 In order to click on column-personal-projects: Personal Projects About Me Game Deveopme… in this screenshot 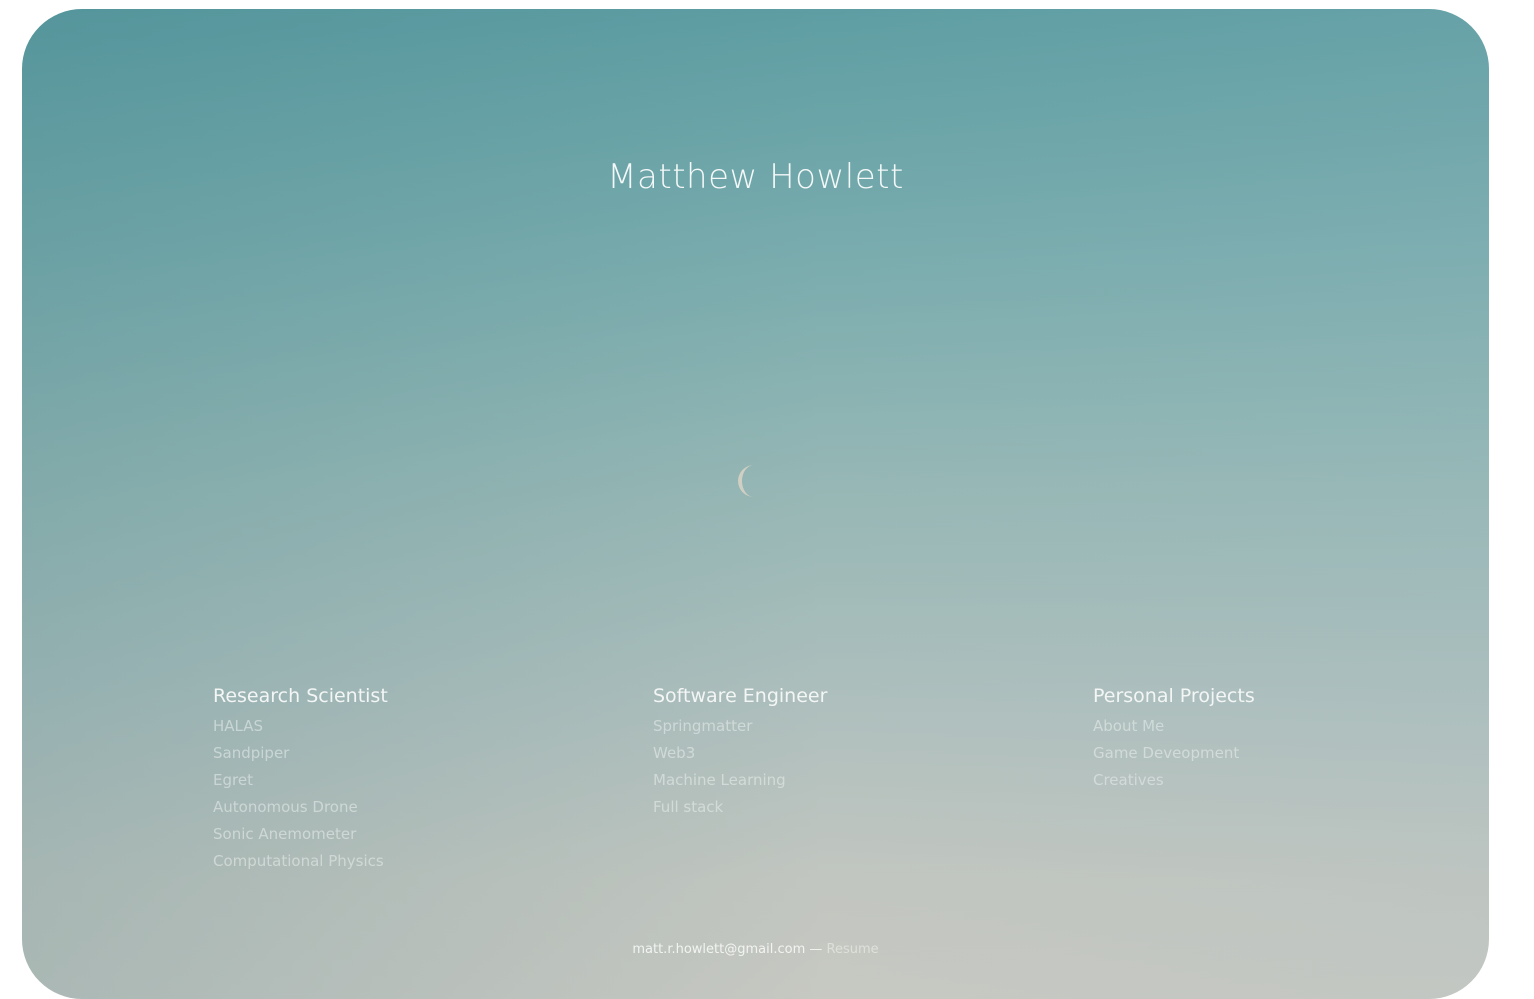, I will do `click(1174, 739)`.